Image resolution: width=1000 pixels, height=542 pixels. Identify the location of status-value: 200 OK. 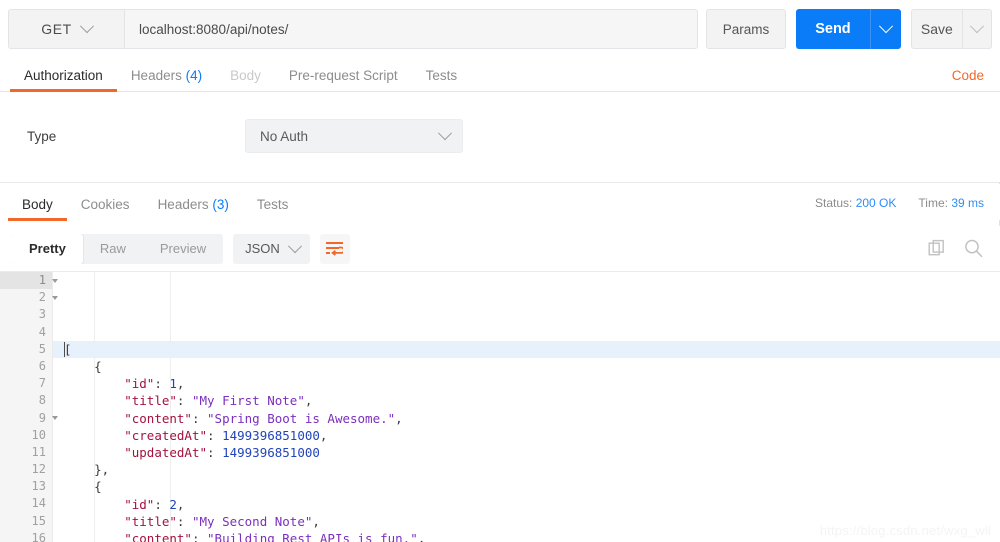
(876, 203).